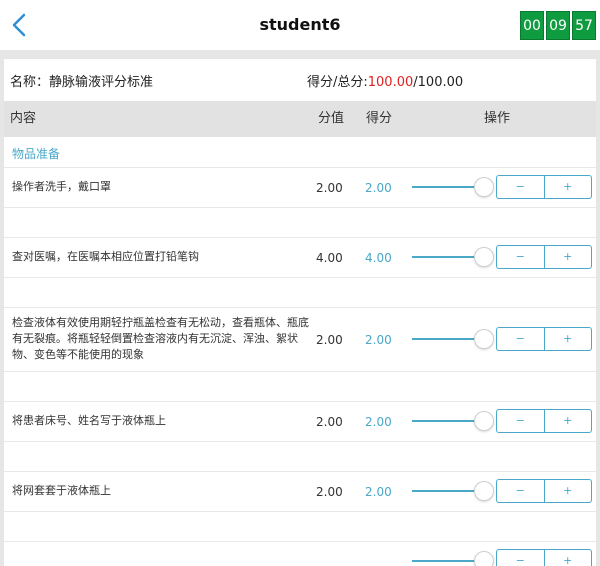 The image size is (600, 566). What do you see at coordinates (331, 118) in the screenshot?
I see `header-value: 分值` at bounding box center [331, 118].